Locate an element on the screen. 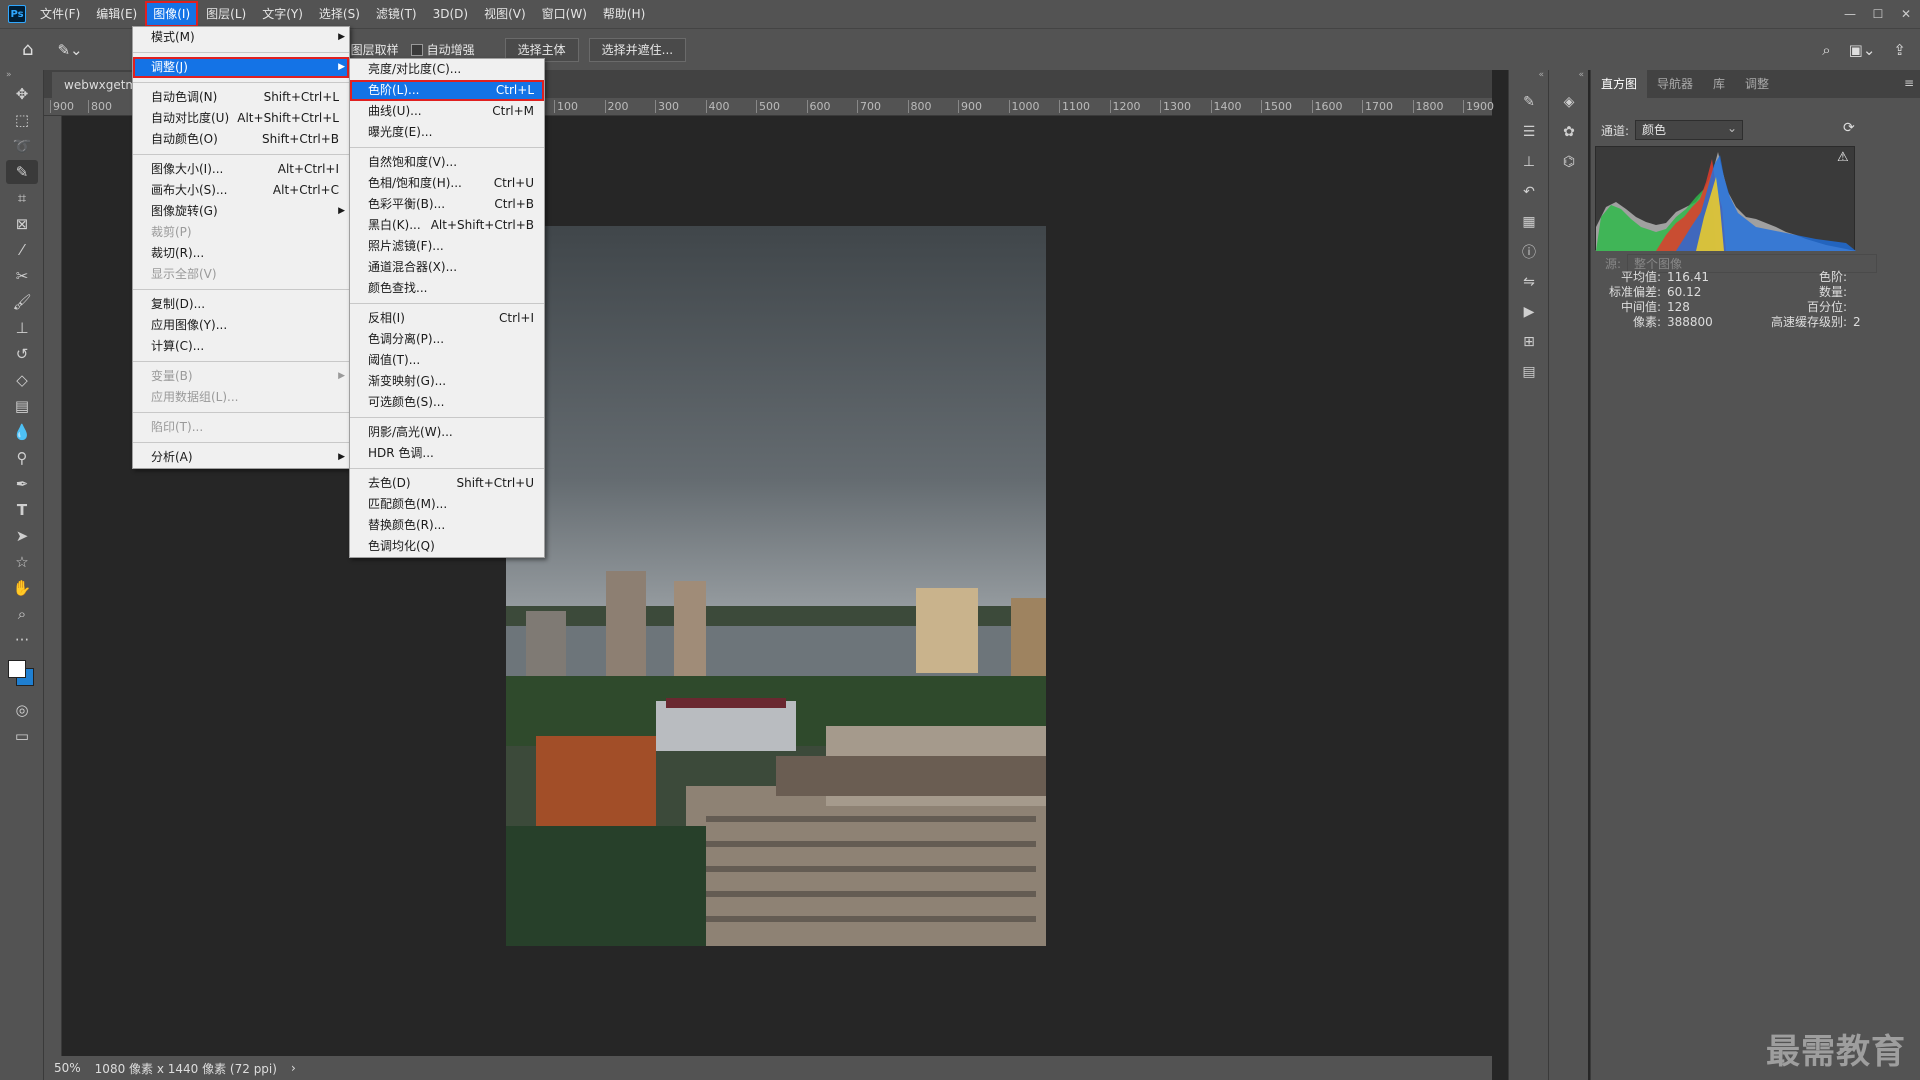 This screenshot has height=1080, width=1920. collapse-toolbar-icon: » is located at coordinates (21, 75).